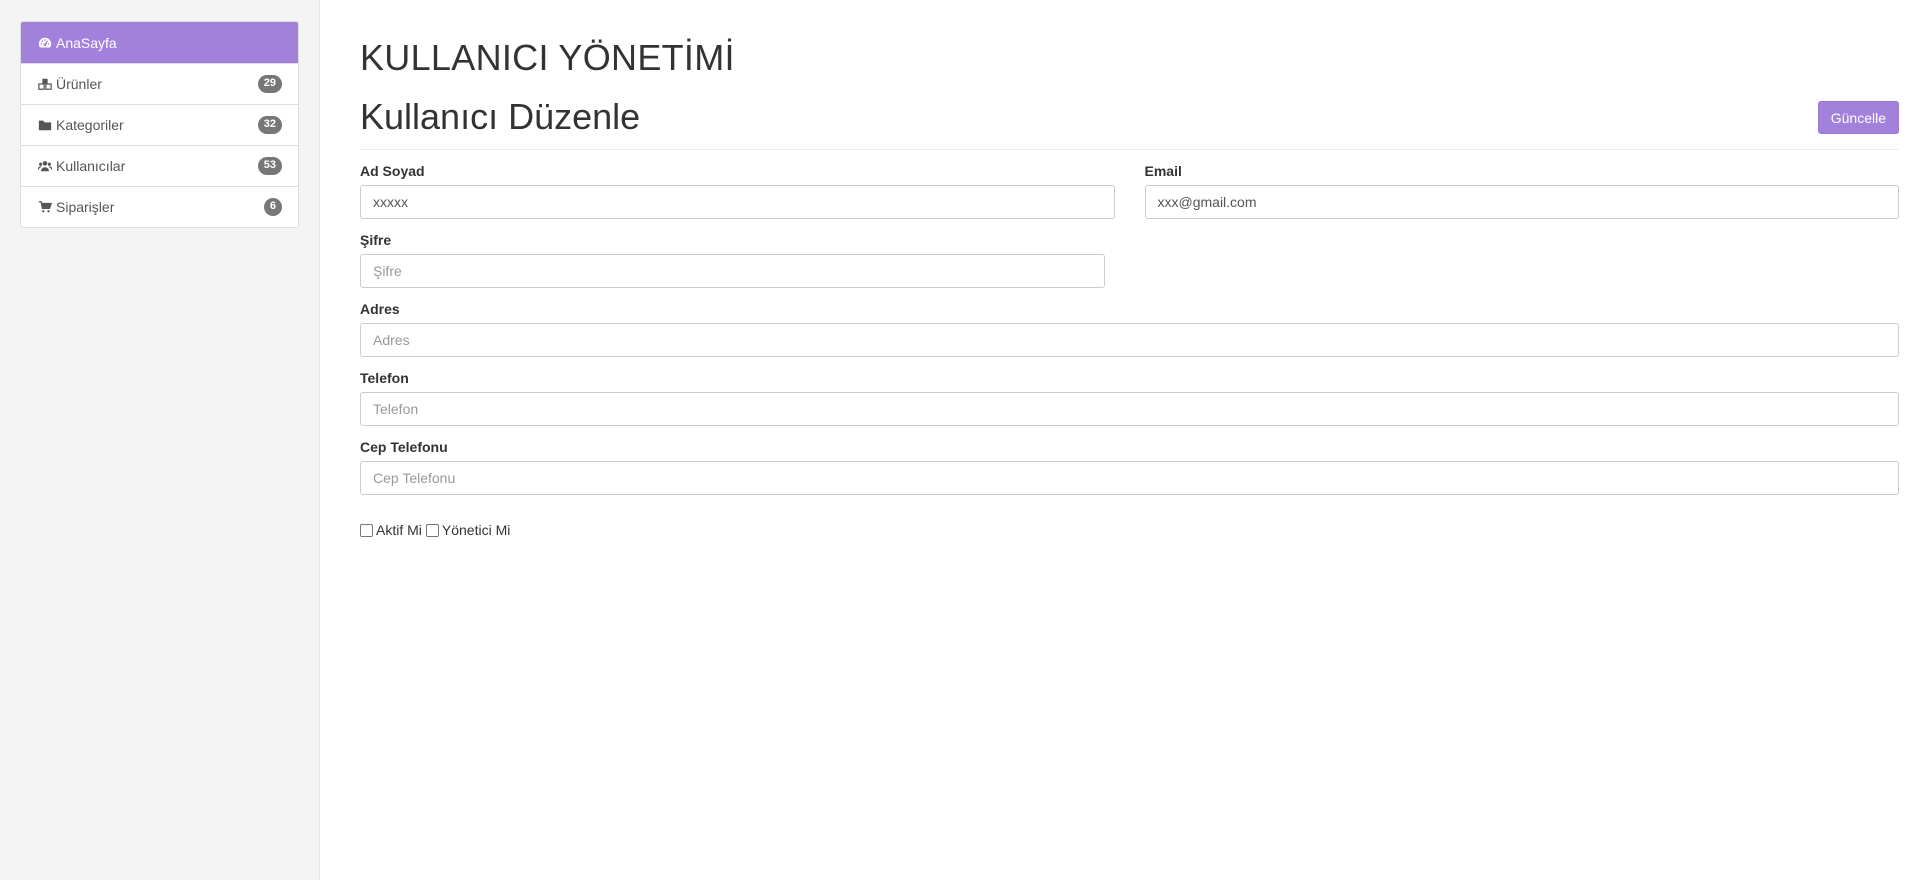  I want to click on cart-icon, so click(45, 207).